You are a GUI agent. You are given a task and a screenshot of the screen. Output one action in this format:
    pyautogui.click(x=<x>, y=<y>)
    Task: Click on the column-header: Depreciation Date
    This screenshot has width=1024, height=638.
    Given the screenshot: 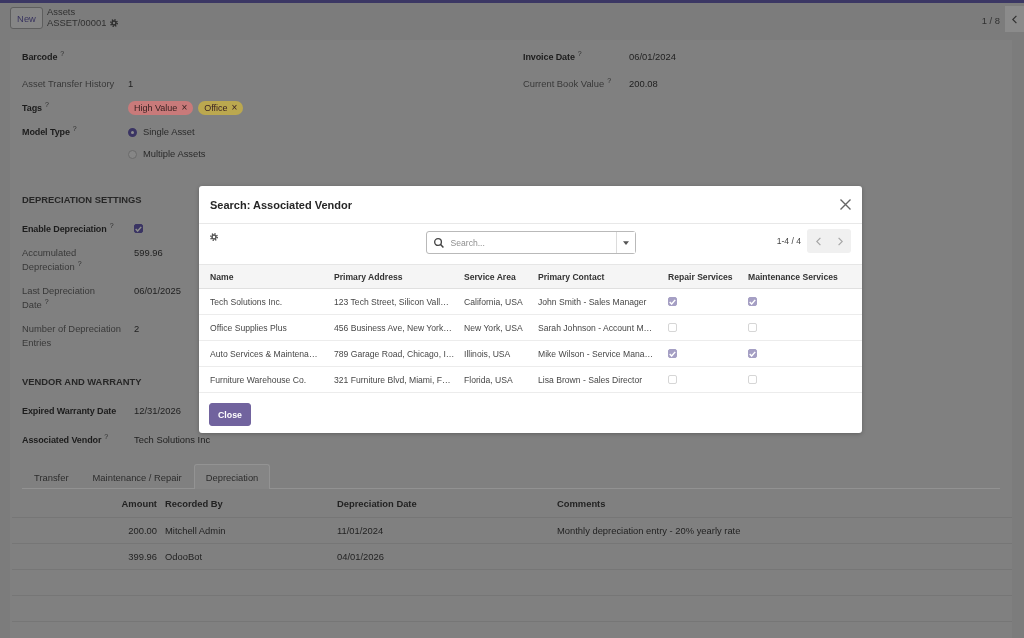 What is the action you would take?
    pyautogui.click(x=442, y=503)
    